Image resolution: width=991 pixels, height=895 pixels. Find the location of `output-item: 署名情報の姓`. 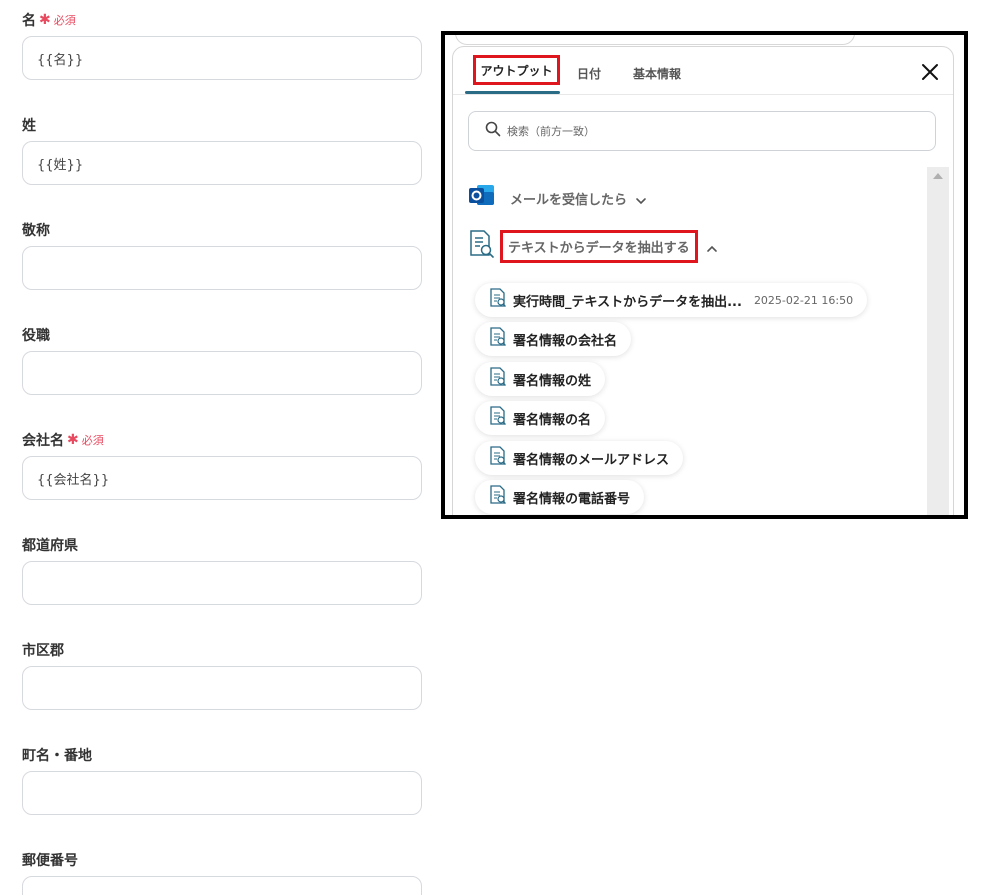

output-item: 署名情報の姓 is located at coordinates (540, 379).